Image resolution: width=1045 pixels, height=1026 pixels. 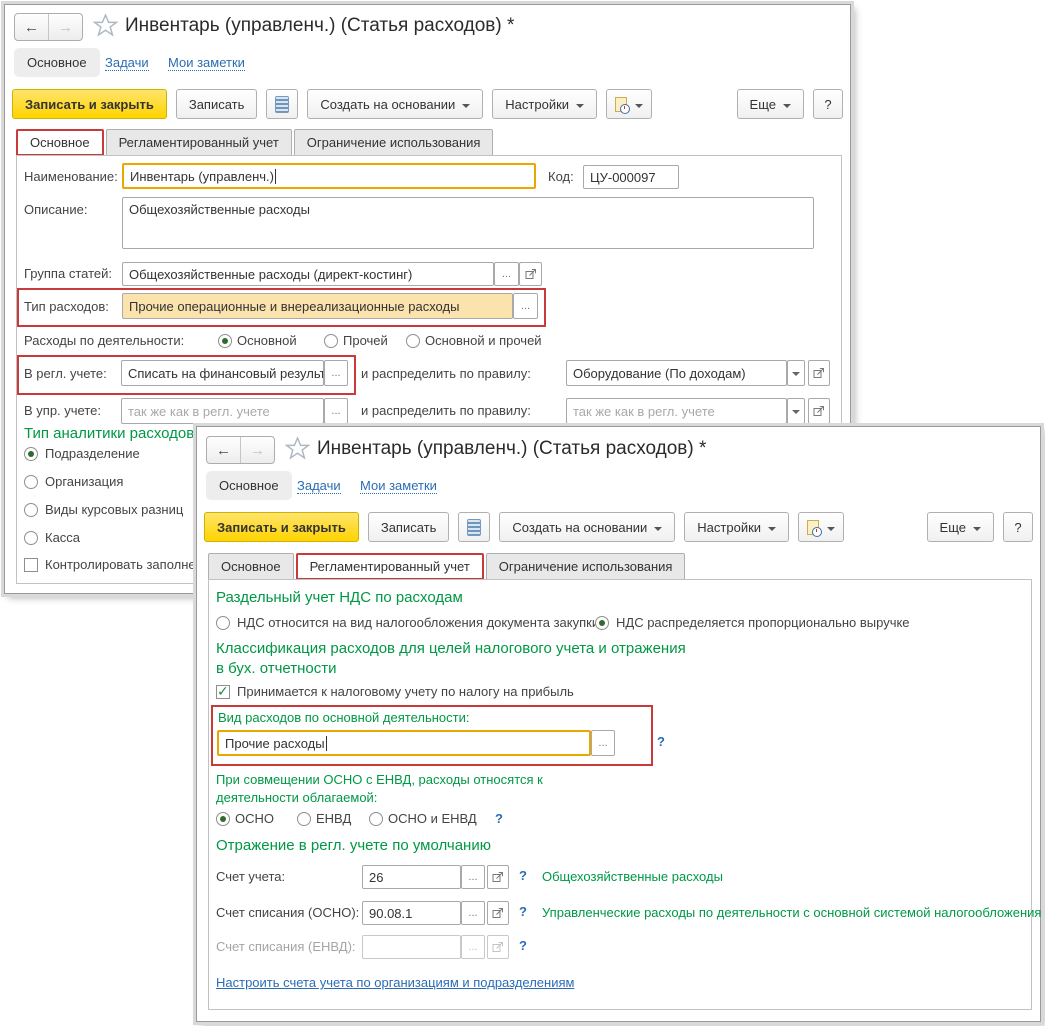 What do you see at coordinates (530, 274) in the screenshot?
I see `group-open-button` at bounding box center [530, 274].